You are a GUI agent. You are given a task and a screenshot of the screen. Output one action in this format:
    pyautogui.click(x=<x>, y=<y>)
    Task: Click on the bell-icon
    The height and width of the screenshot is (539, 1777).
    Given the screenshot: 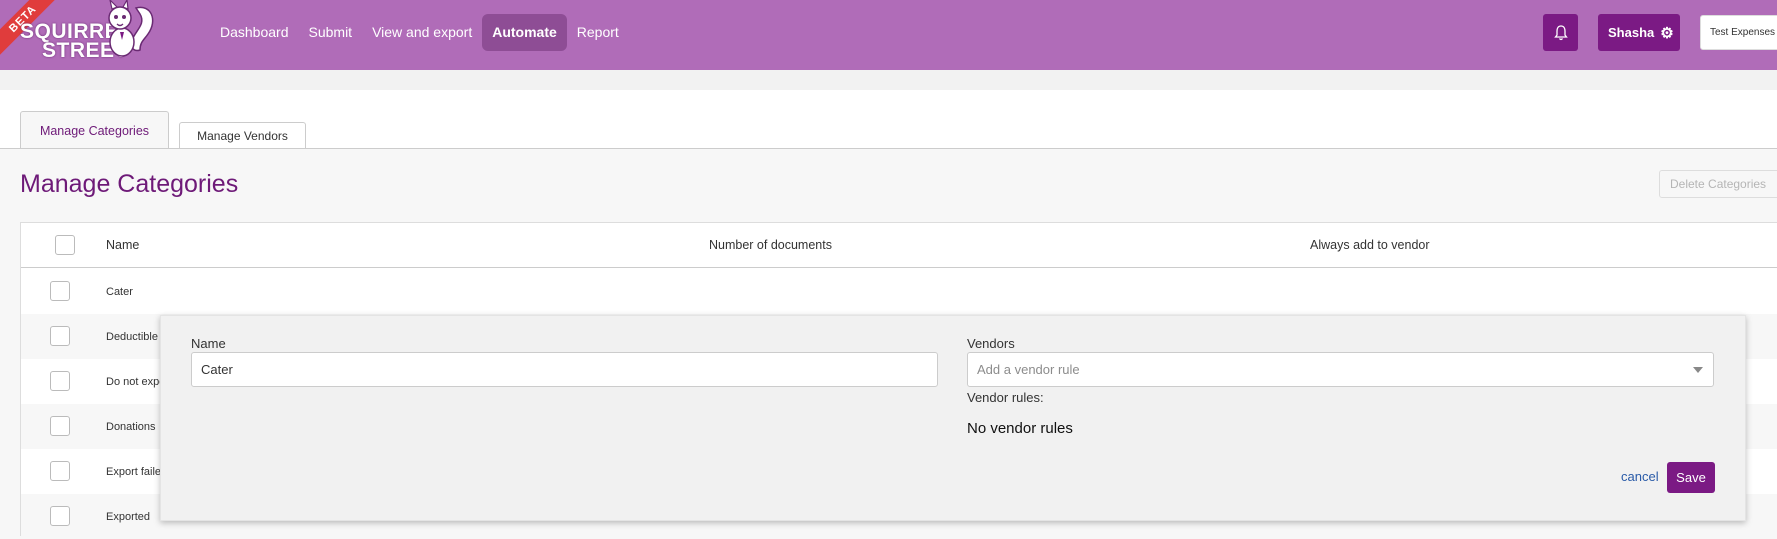 What is the action you would take?
    pyautogui.click(x=1560, y=32)
    